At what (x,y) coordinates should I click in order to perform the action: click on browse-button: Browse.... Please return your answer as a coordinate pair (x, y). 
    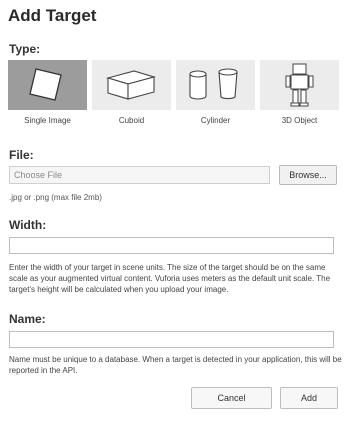
    Looking at the image, I should click on (308, 175).